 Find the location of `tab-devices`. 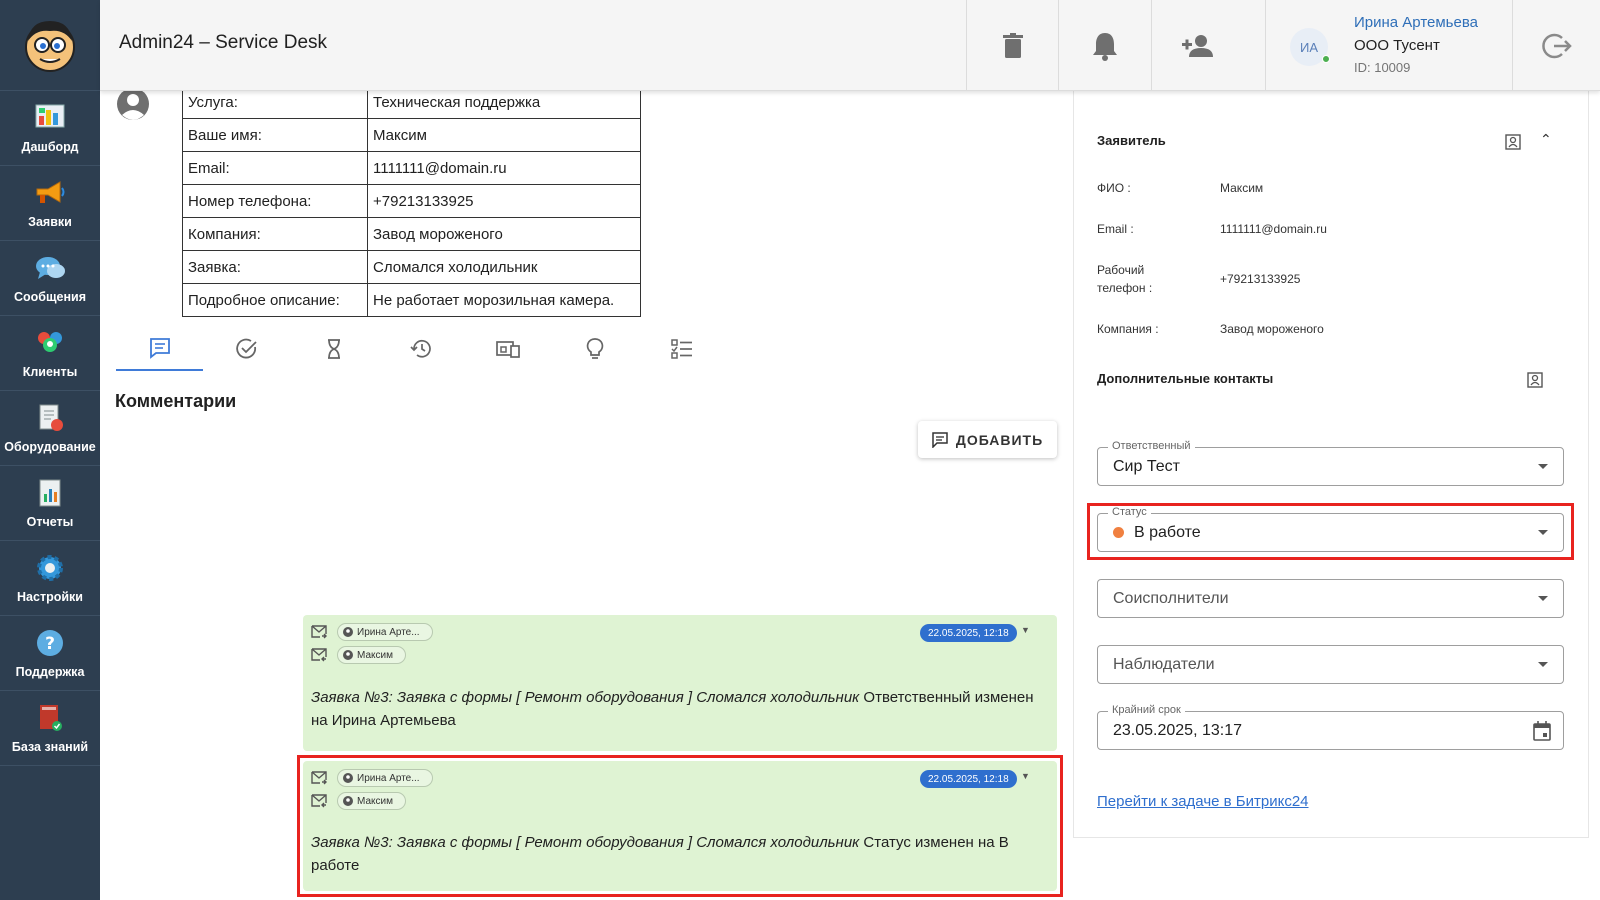

tab-devices is located at coordinates (507, 349).